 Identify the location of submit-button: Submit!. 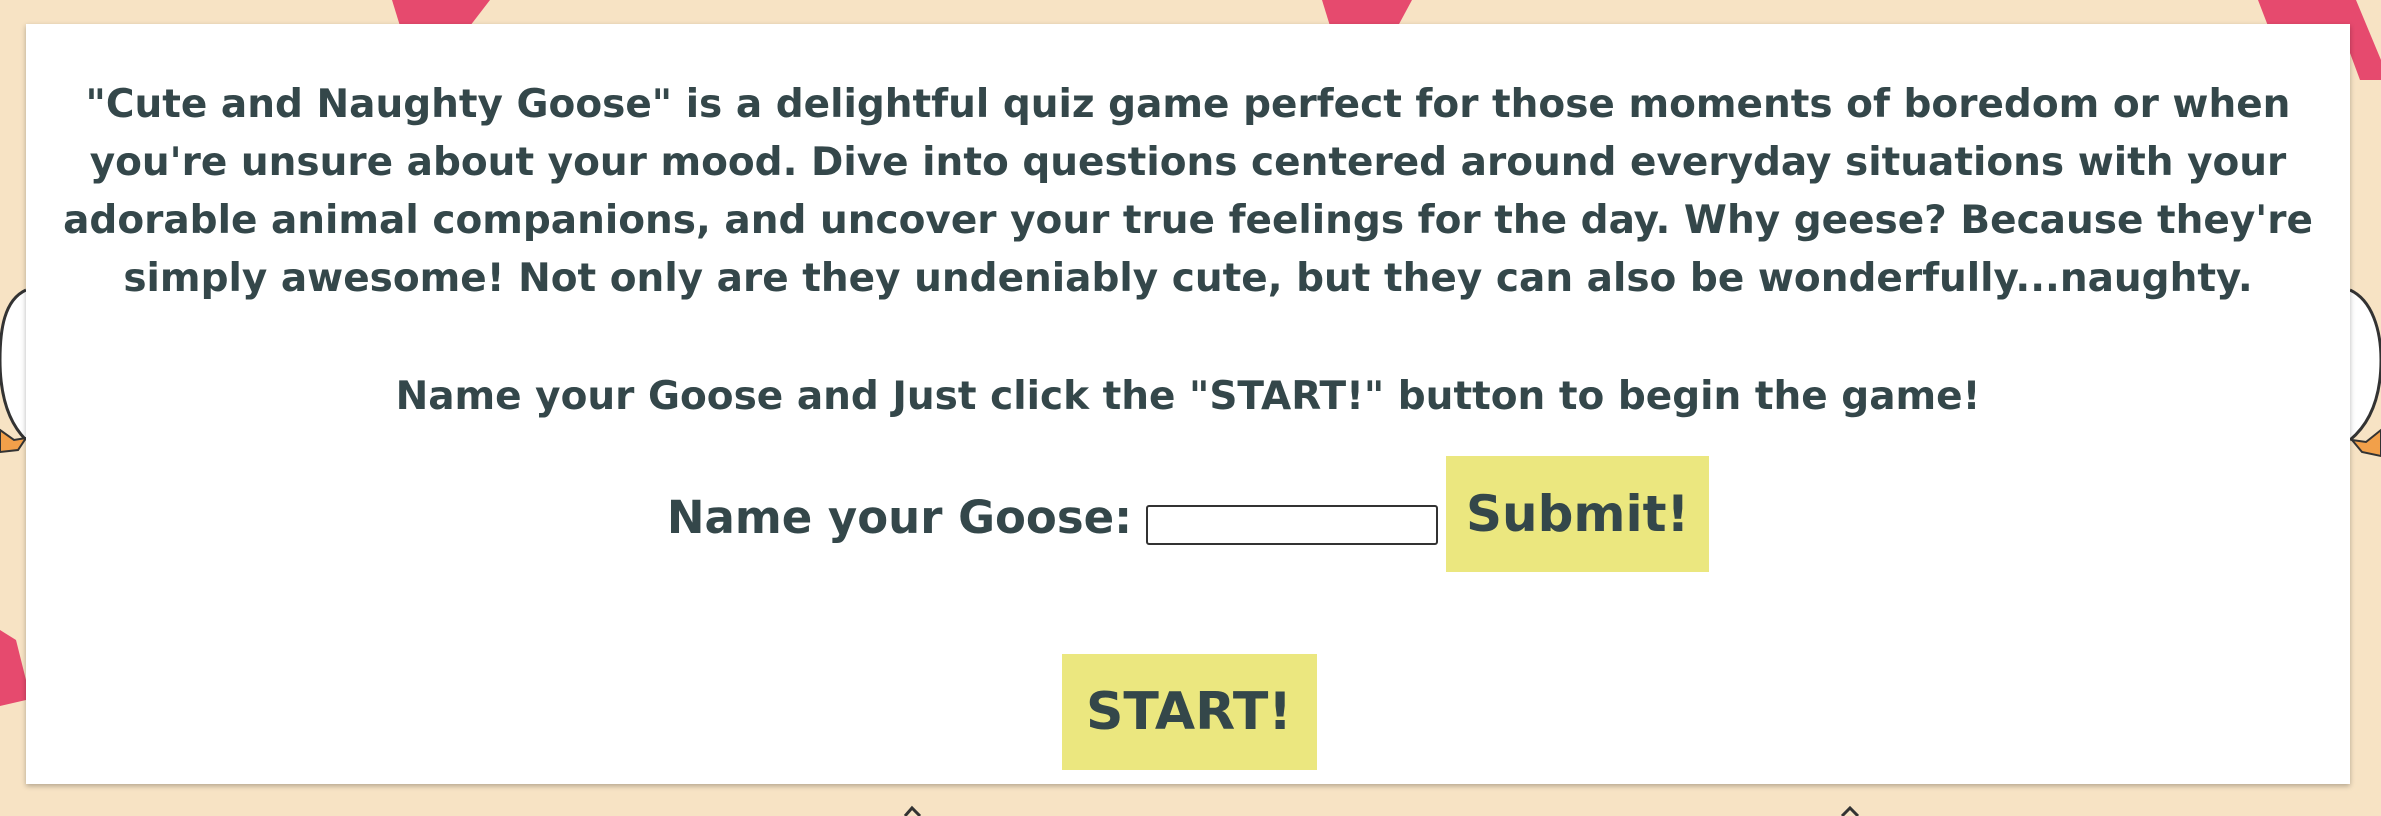
(1578, 514).